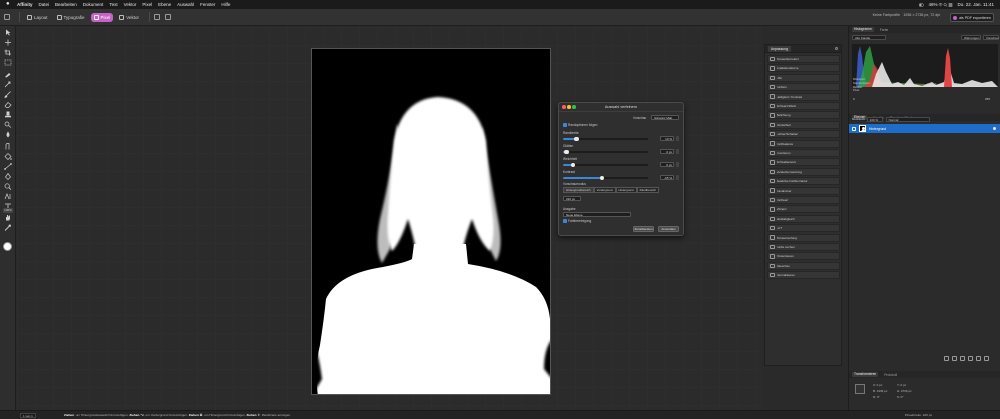 This screenshot has height=419, width=1000. What do you see at coordinates (44, 4) in the screenshot?
I see `menu-datei: Datei` at bounding box center [44, 4].